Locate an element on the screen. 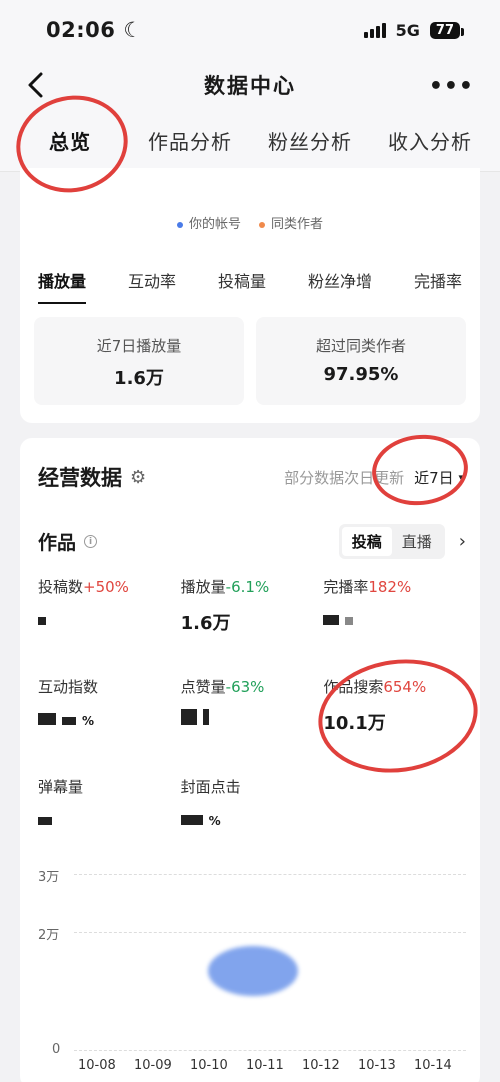 The height and width of the screenshot is (1082, 500). moon-icon: ☾ is located at coordinates (133, 30).